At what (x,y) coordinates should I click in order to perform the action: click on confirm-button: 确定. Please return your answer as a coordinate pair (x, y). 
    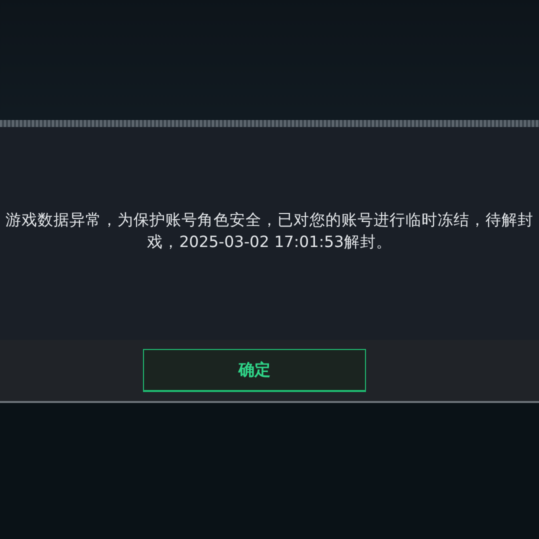
    Looking at the image, I should click on (254, 370).